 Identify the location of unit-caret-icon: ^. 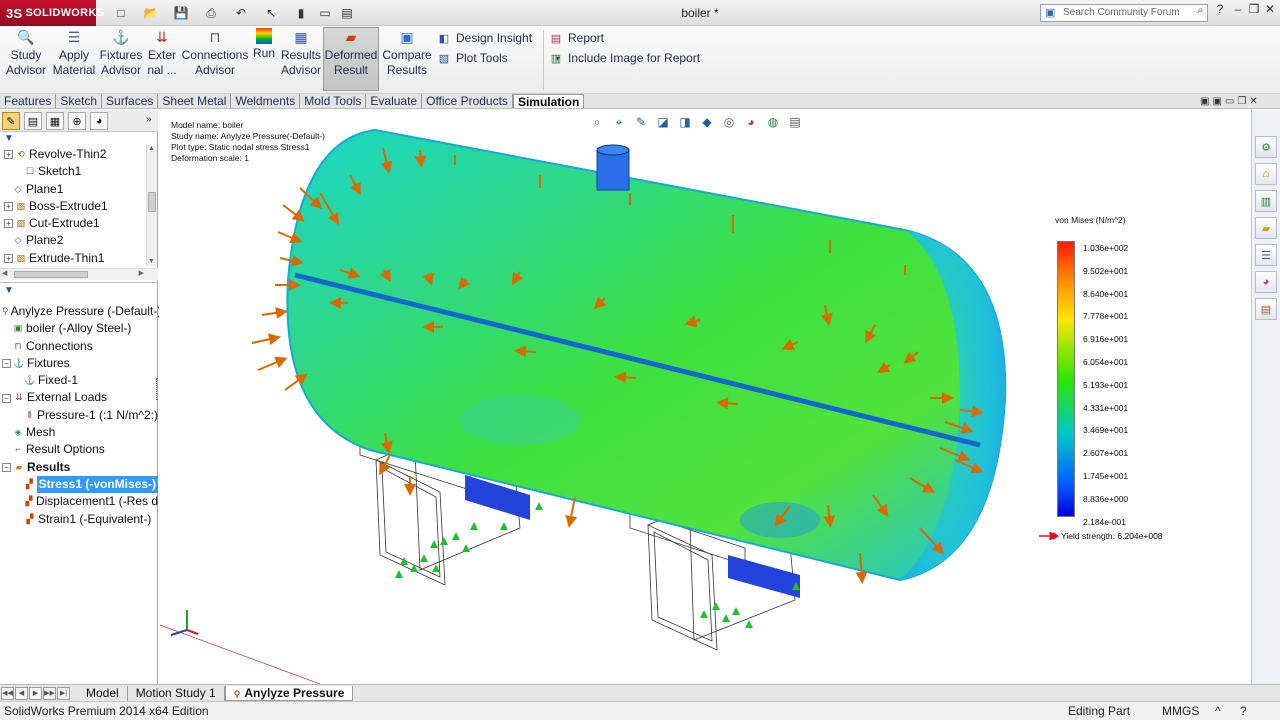
(1218, 711).